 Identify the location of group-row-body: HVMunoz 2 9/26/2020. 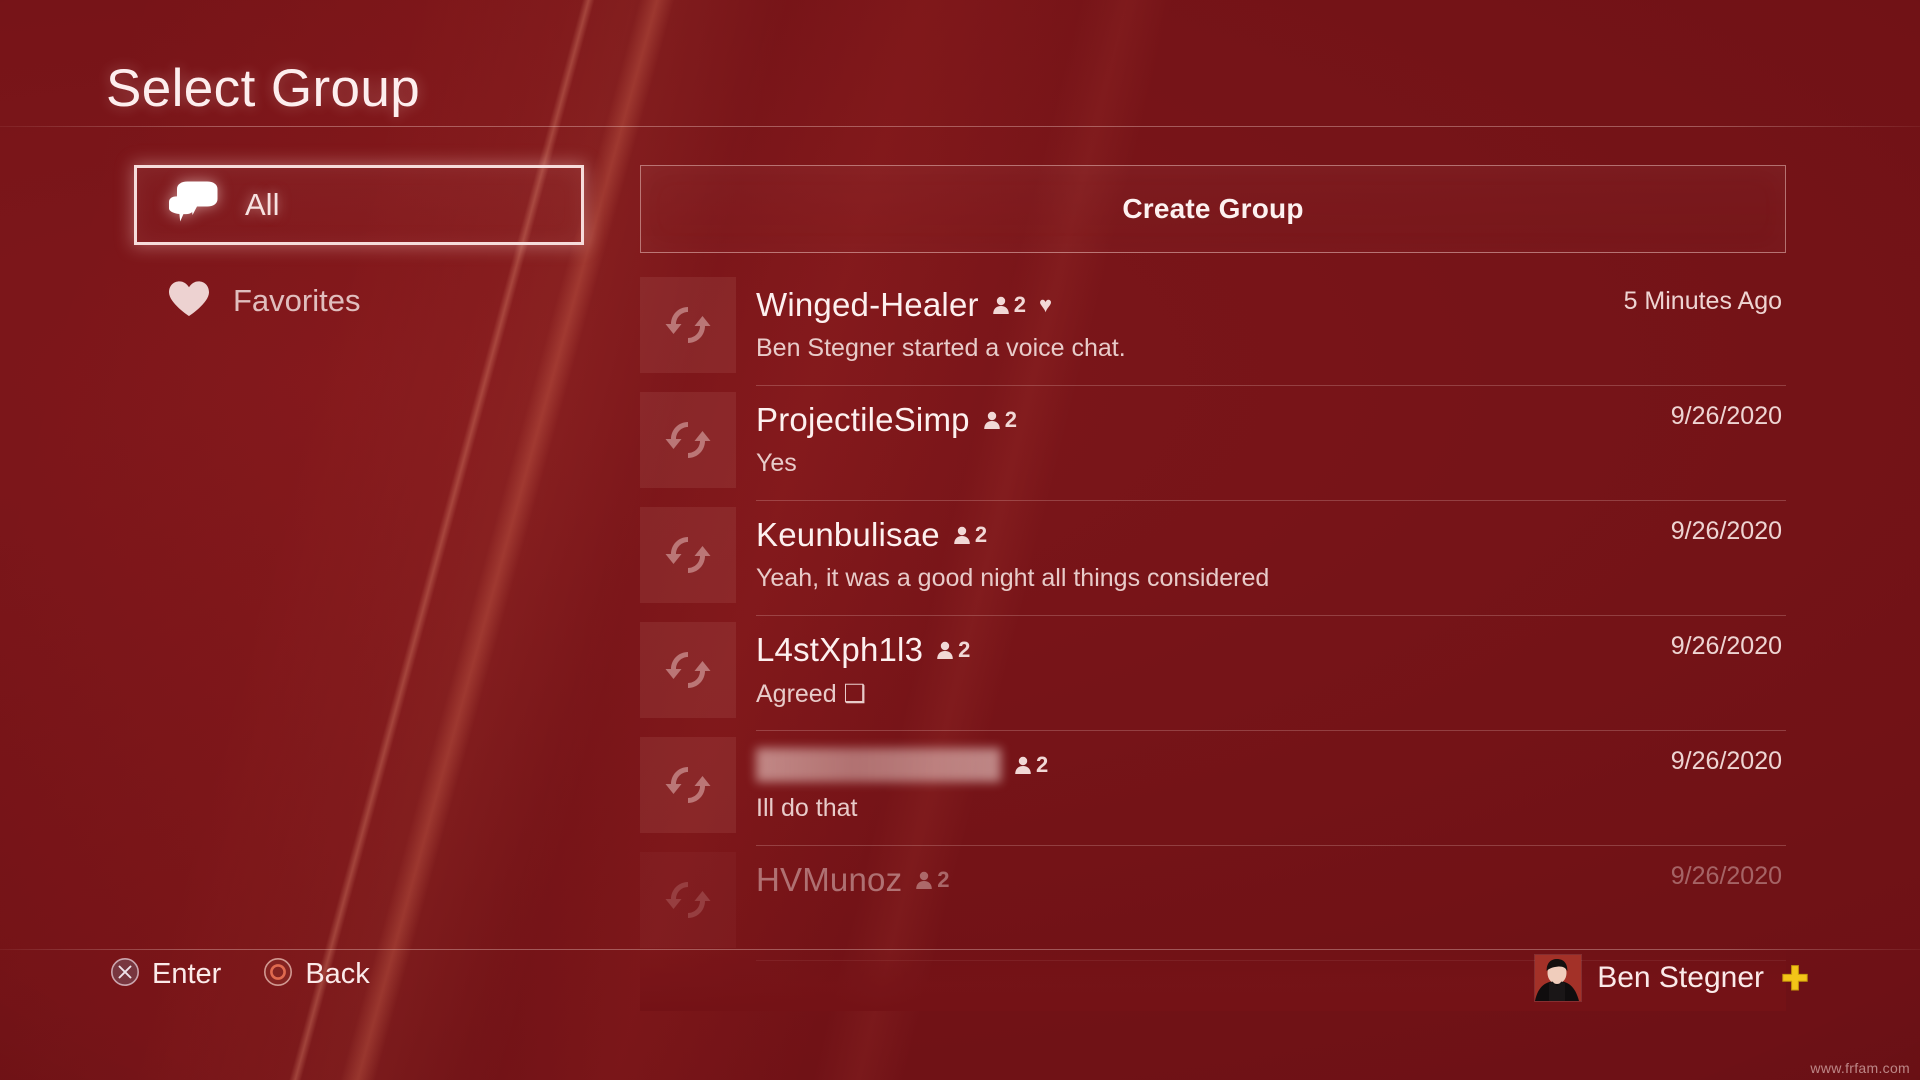
(1271, 903).